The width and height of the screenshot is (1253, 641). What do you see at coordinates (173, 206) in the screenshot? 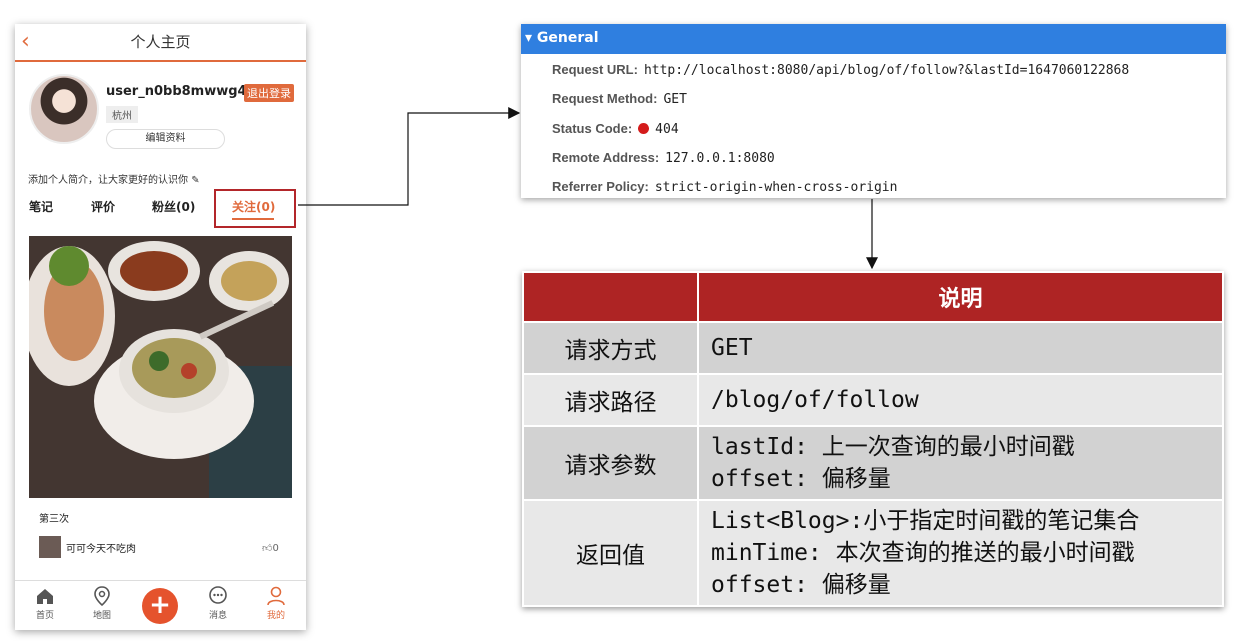
I see `tab-fans: 粉丝(0)` at bounding box center [173, 206].